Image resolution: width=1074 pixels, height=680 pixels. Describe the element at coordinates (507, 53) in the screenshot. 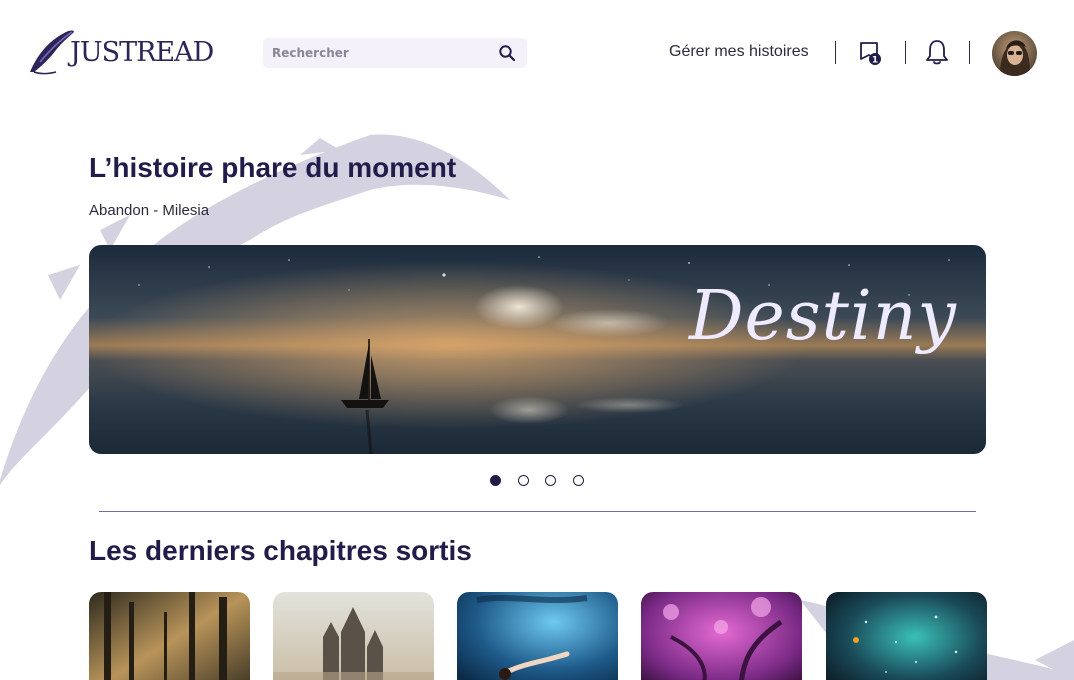

I see `search-icon` at that location.